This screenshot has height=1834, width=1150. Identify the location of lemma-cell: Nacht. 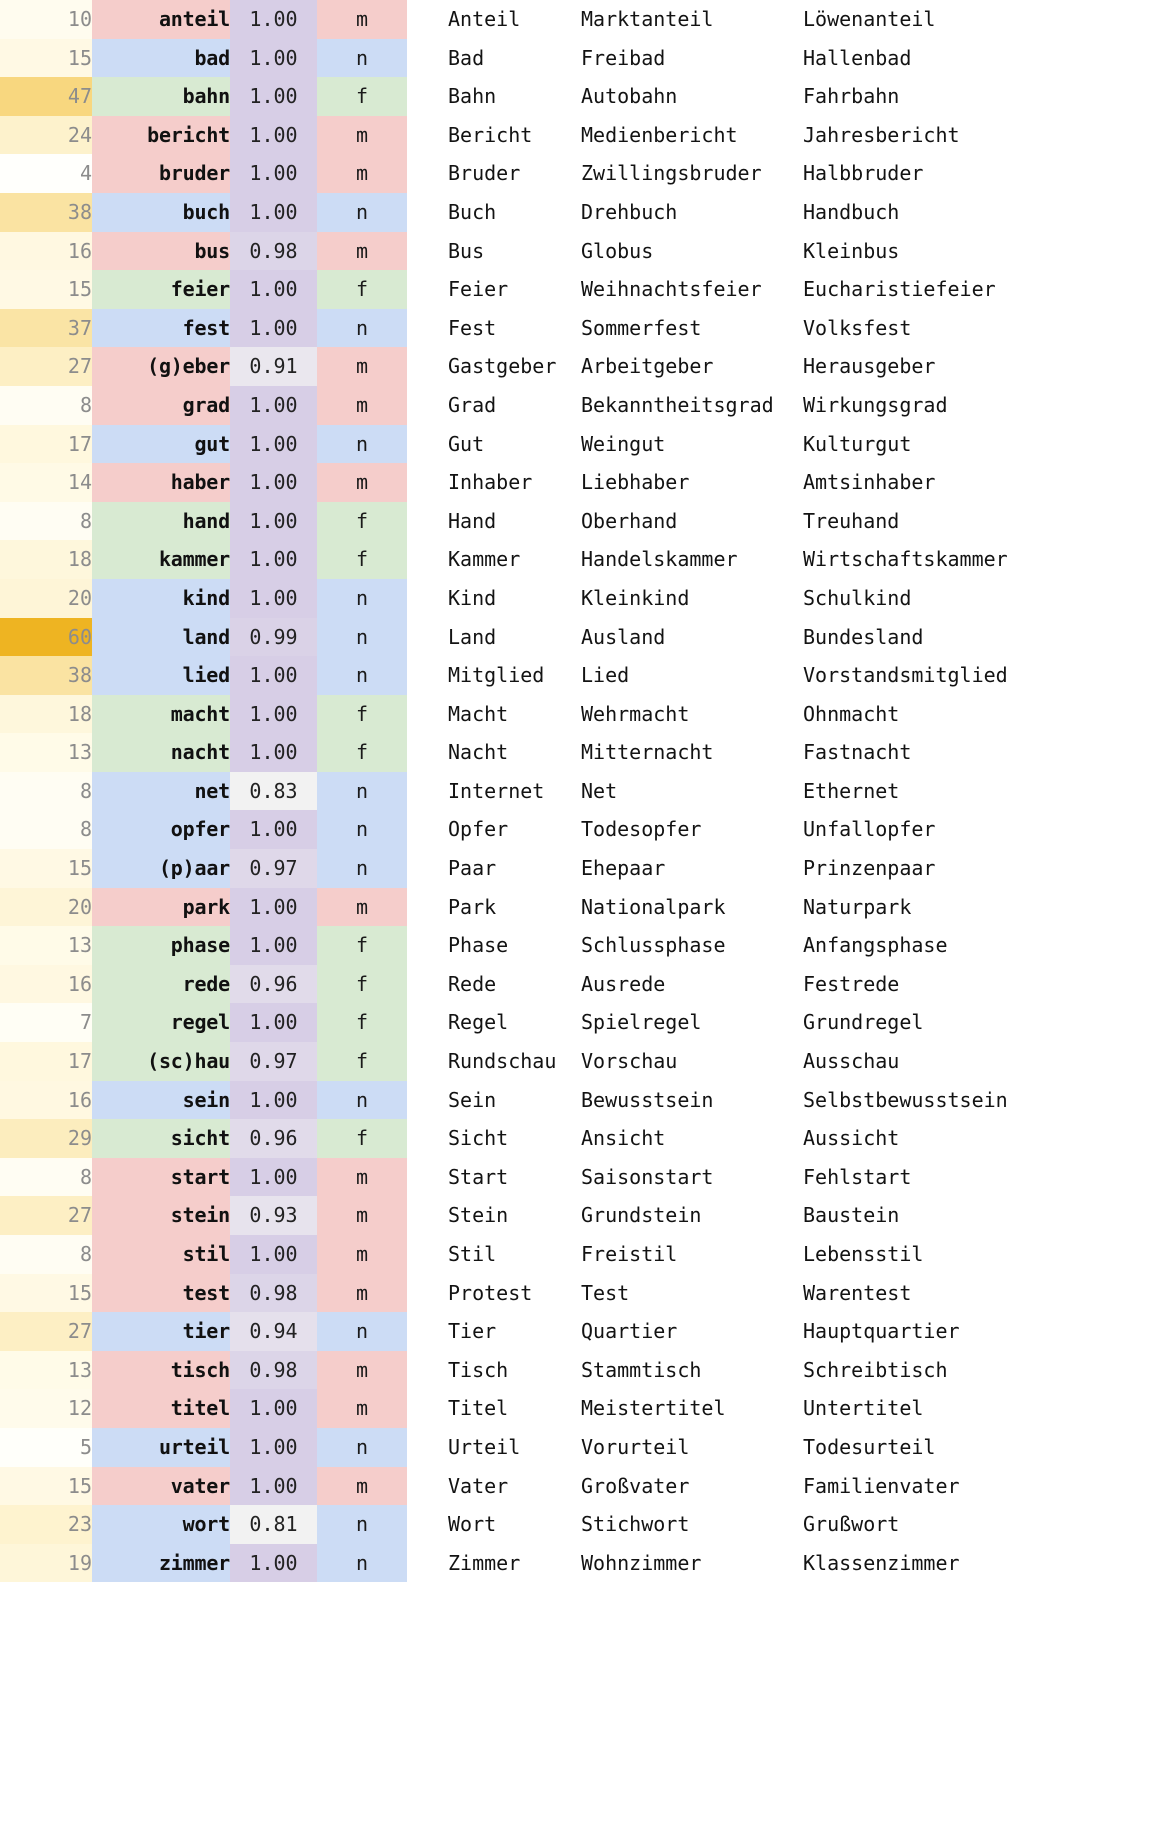
(514, 752).